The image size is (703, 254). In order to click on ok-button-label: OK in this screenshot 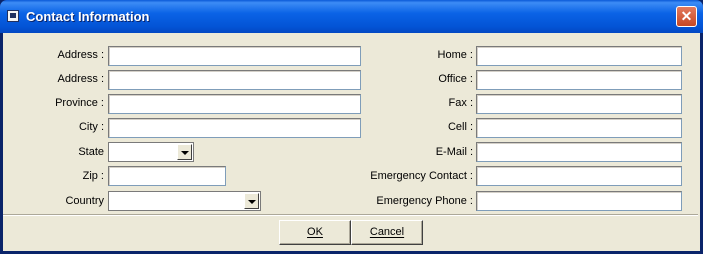, I will do `click(315, 232)`.